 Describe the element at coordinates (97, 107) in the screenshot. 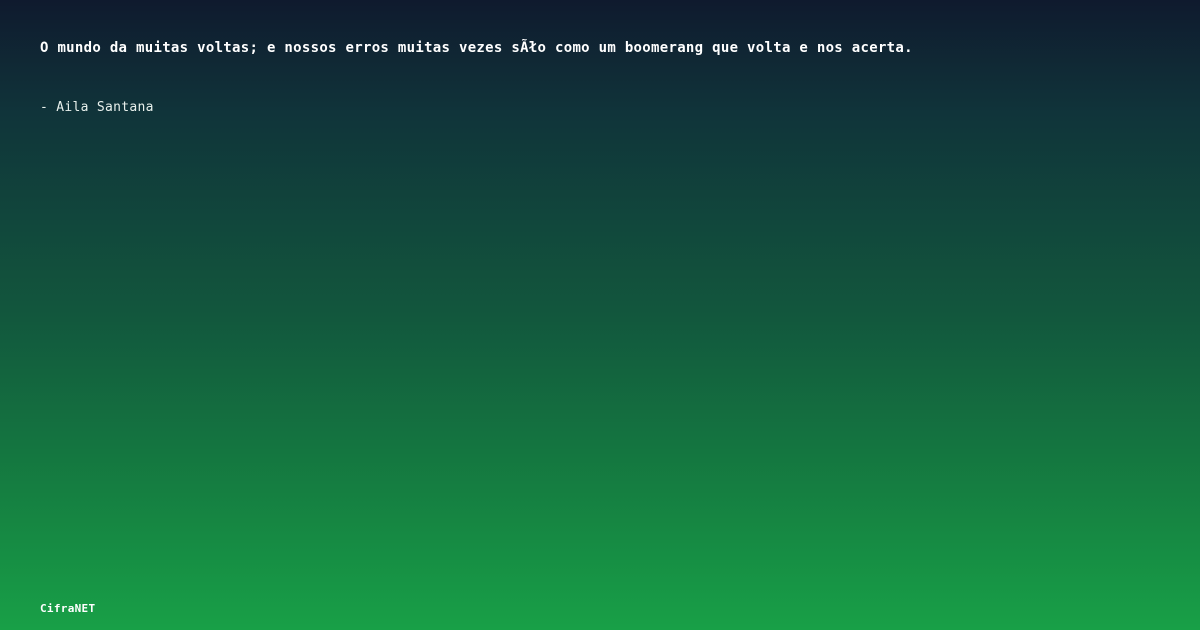

I see `quote-author: - Aila Santana` at that location.